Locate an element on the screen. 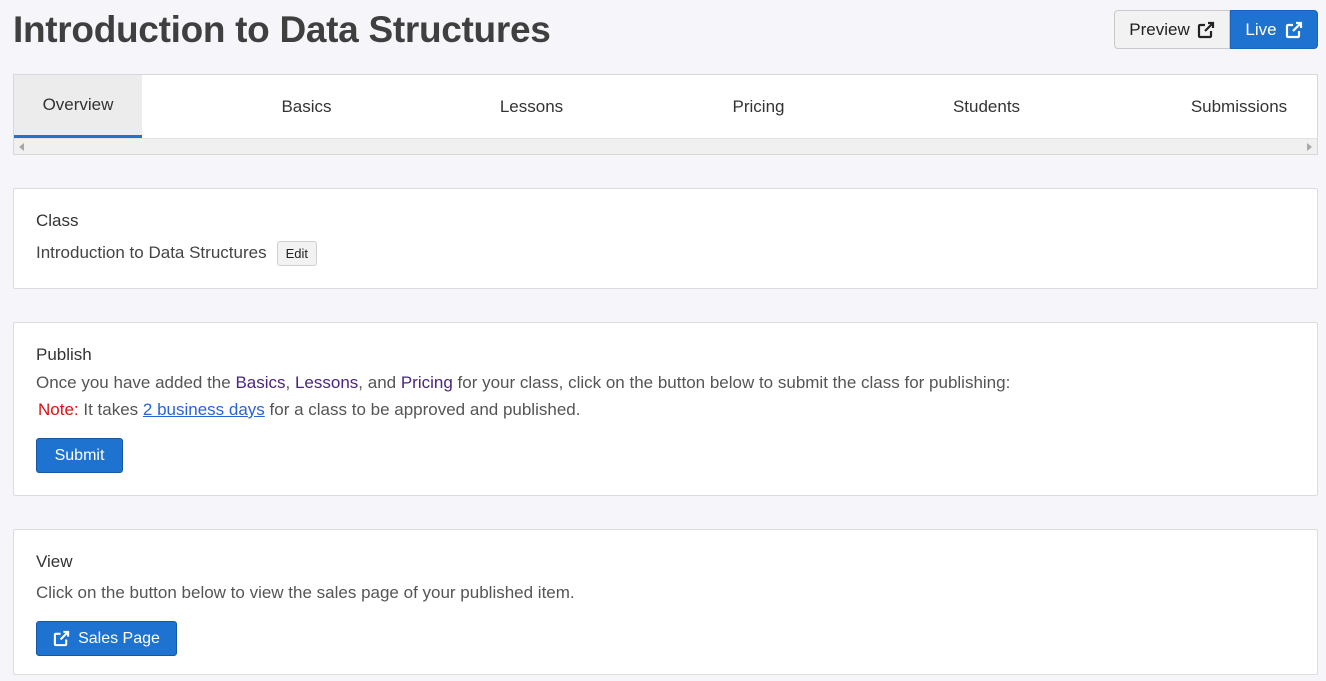  view-heading: View is located at coordinates (54, 561).